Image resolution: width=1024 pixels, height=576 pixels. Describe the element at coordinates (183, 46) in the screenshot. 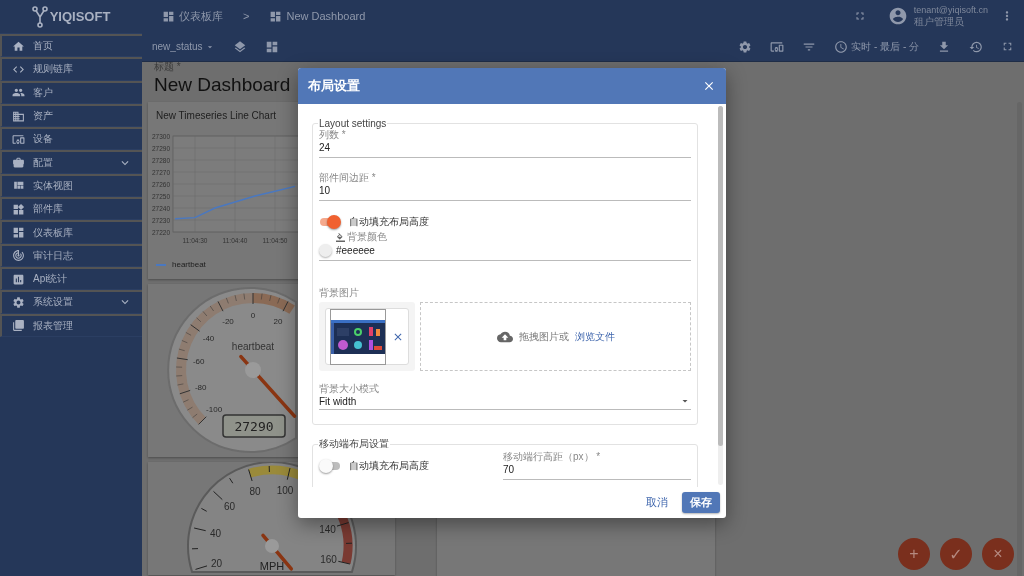

I see `state-dropdown: new_status` at that location.